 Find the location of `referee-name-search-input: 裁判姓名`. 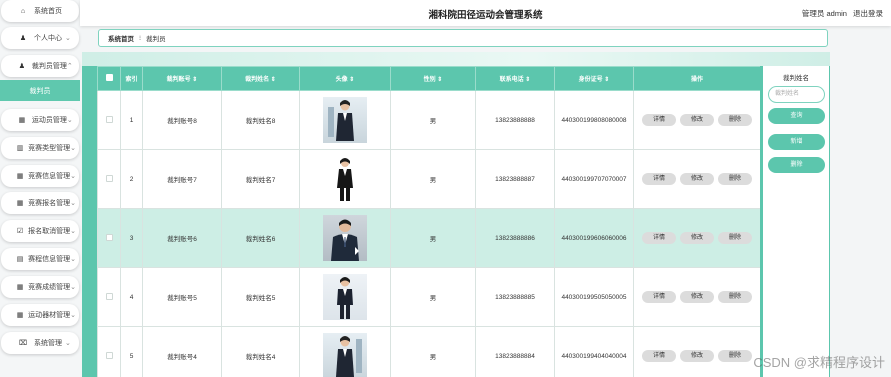

referee-name-search-input: 裁判姓名 is located at coordinates (796, 94).